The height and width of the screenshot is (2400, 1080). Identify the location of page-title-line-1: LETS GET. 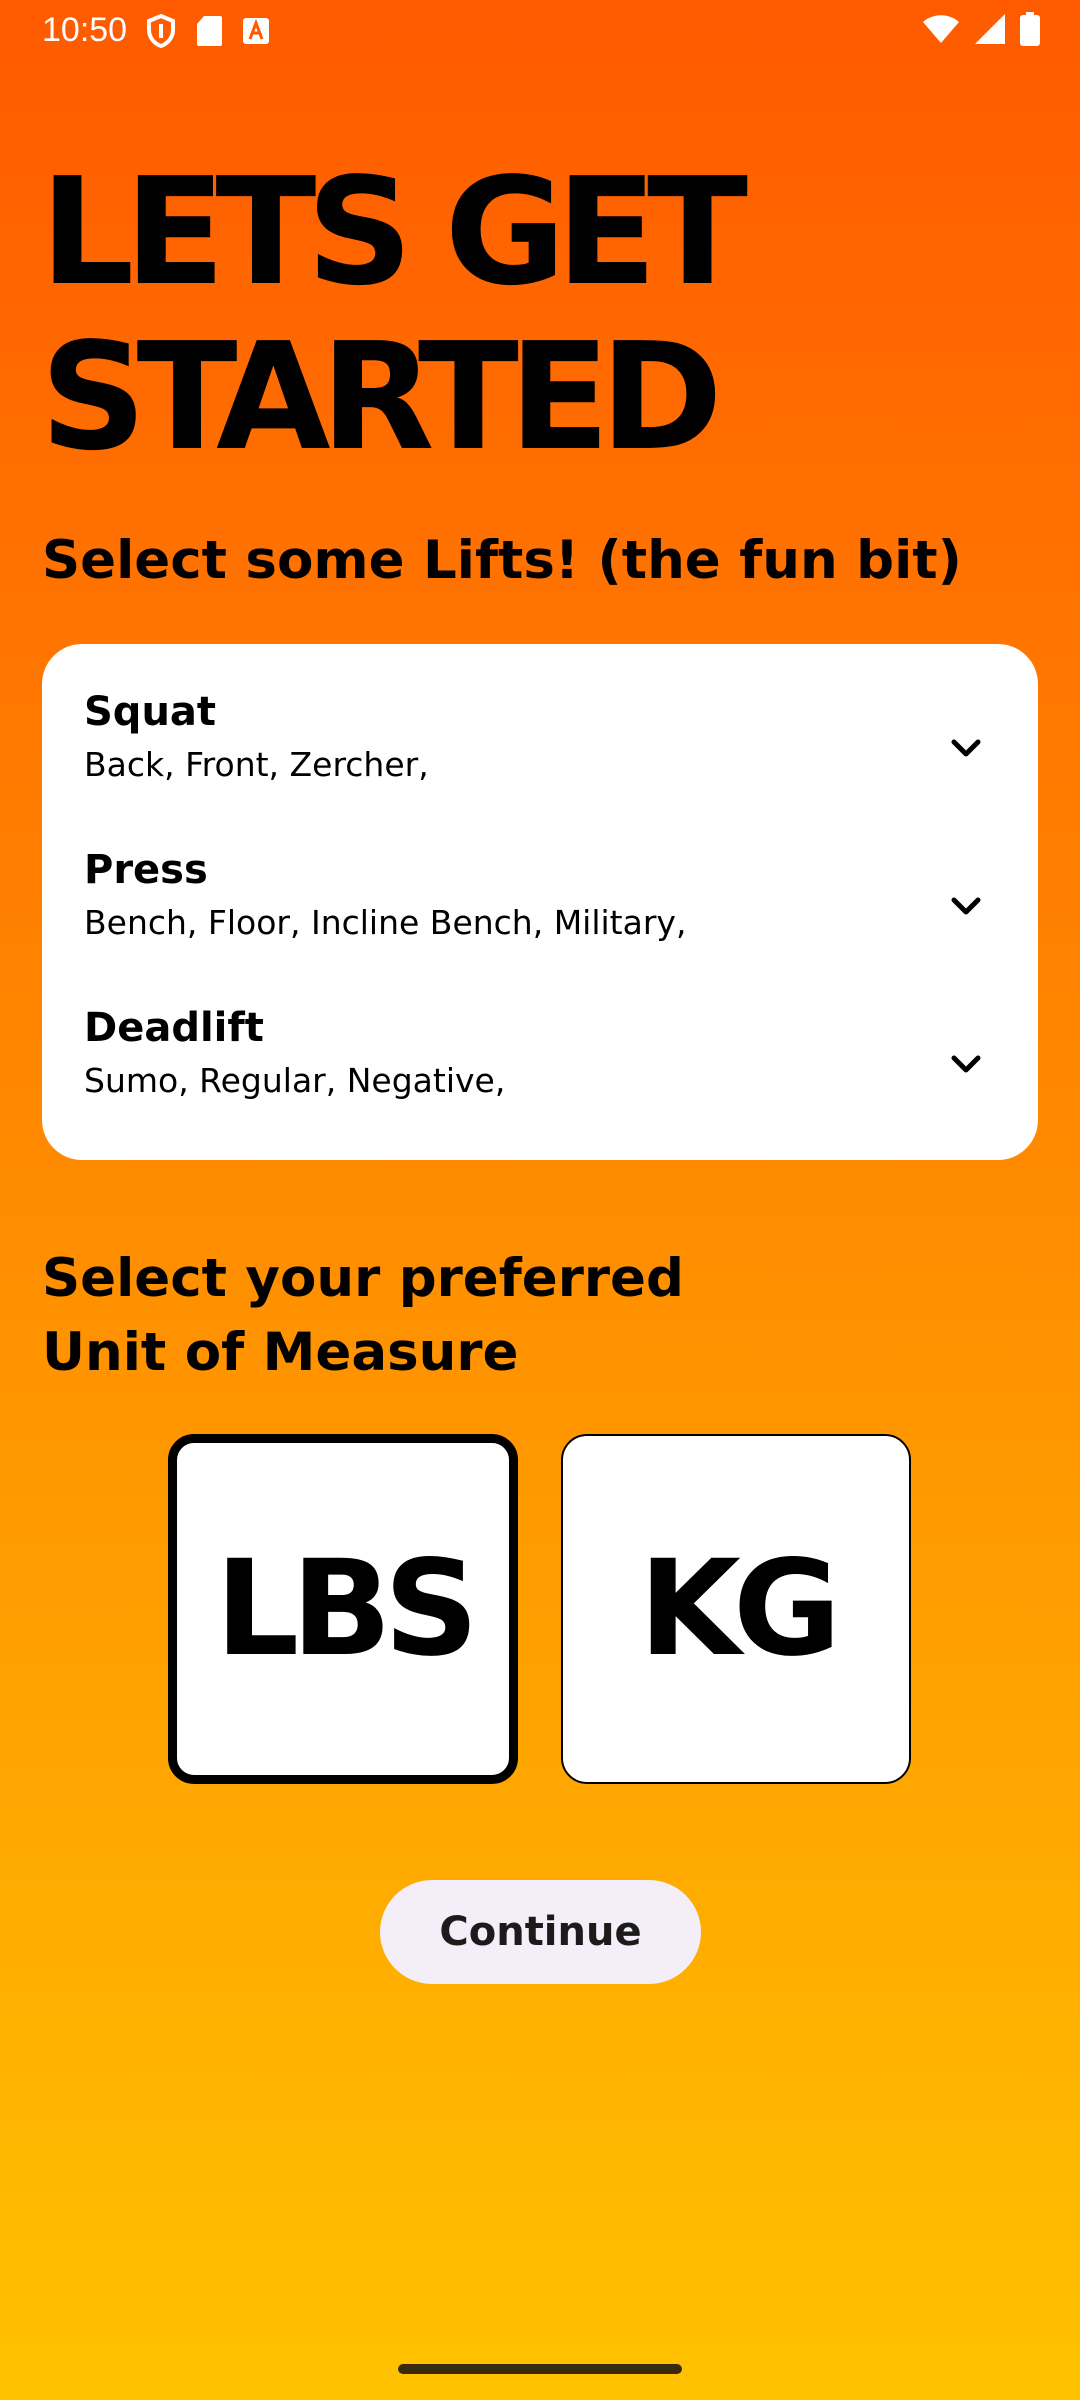
(394, 232).